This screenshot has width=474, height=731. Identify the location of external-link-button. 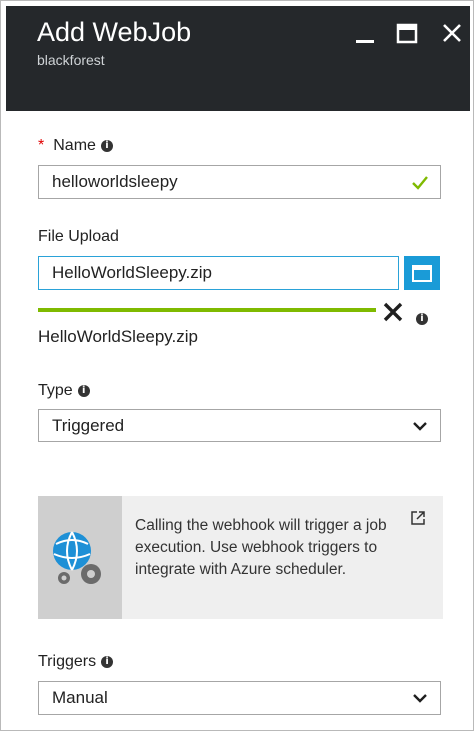
(418, 520).